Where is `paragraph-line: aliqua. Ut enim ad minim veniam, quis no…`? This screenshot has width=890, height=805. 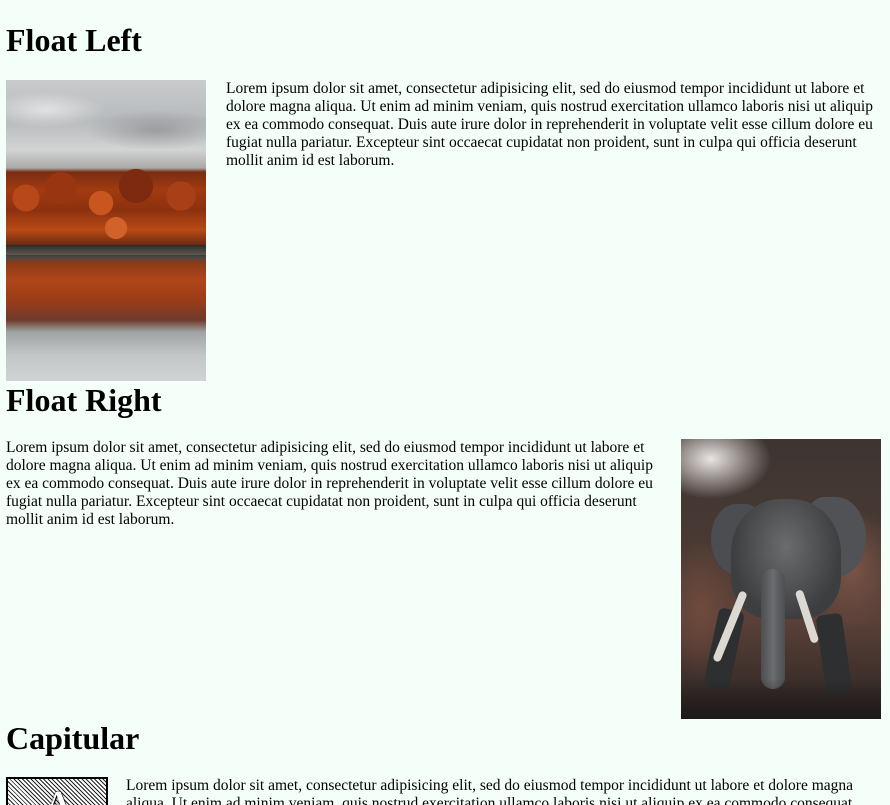 paragraph-line: aliqua. Ut enim ad minim veniam, quis no… is located at coordinates (491, 800).